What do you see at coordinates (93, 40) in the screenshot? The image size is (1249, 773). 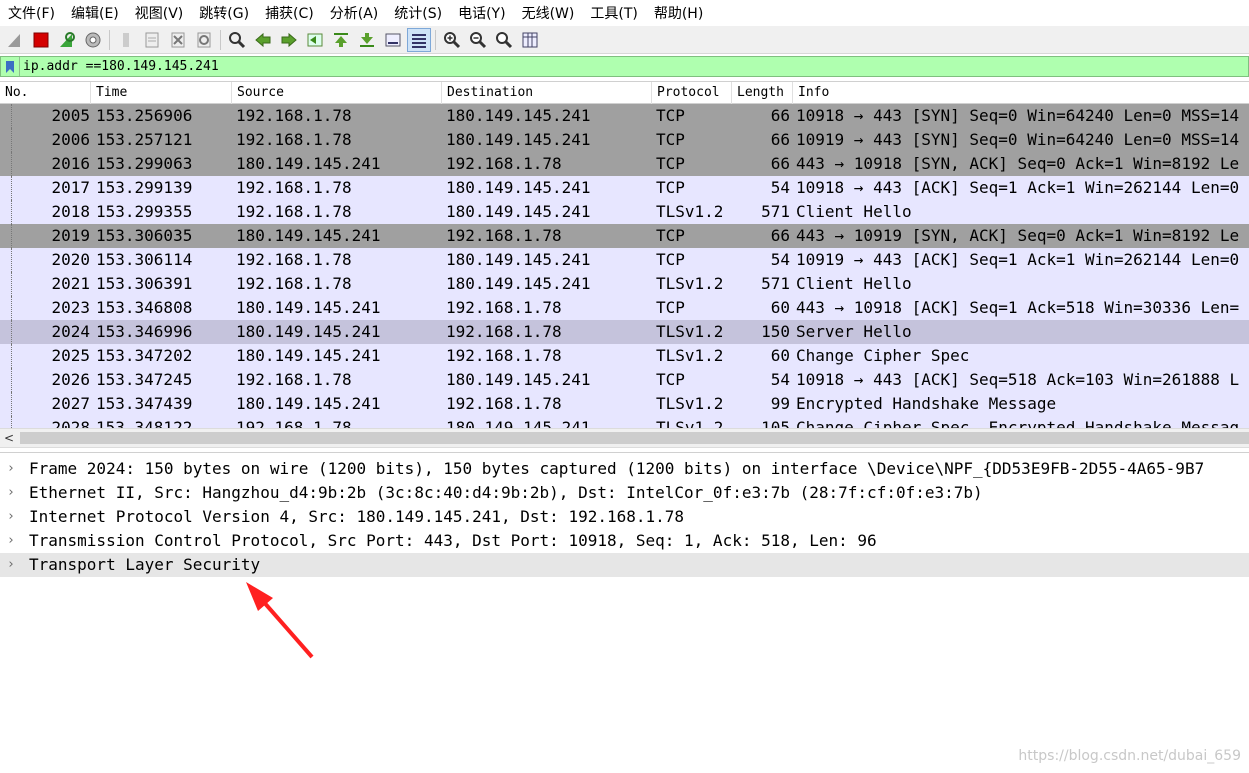 I see `capture-options-icon` at bounding box center [93, 40].